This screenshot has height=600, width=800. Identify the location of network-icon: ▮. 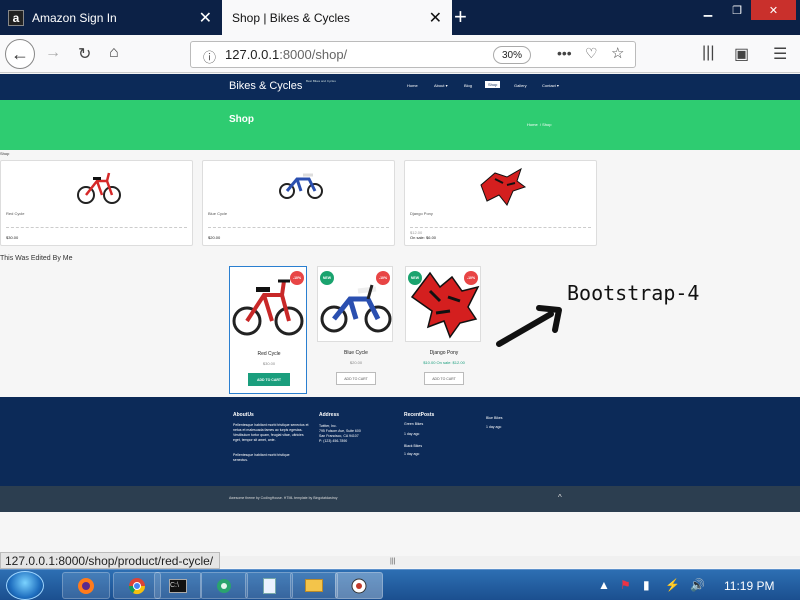
(646, 585).